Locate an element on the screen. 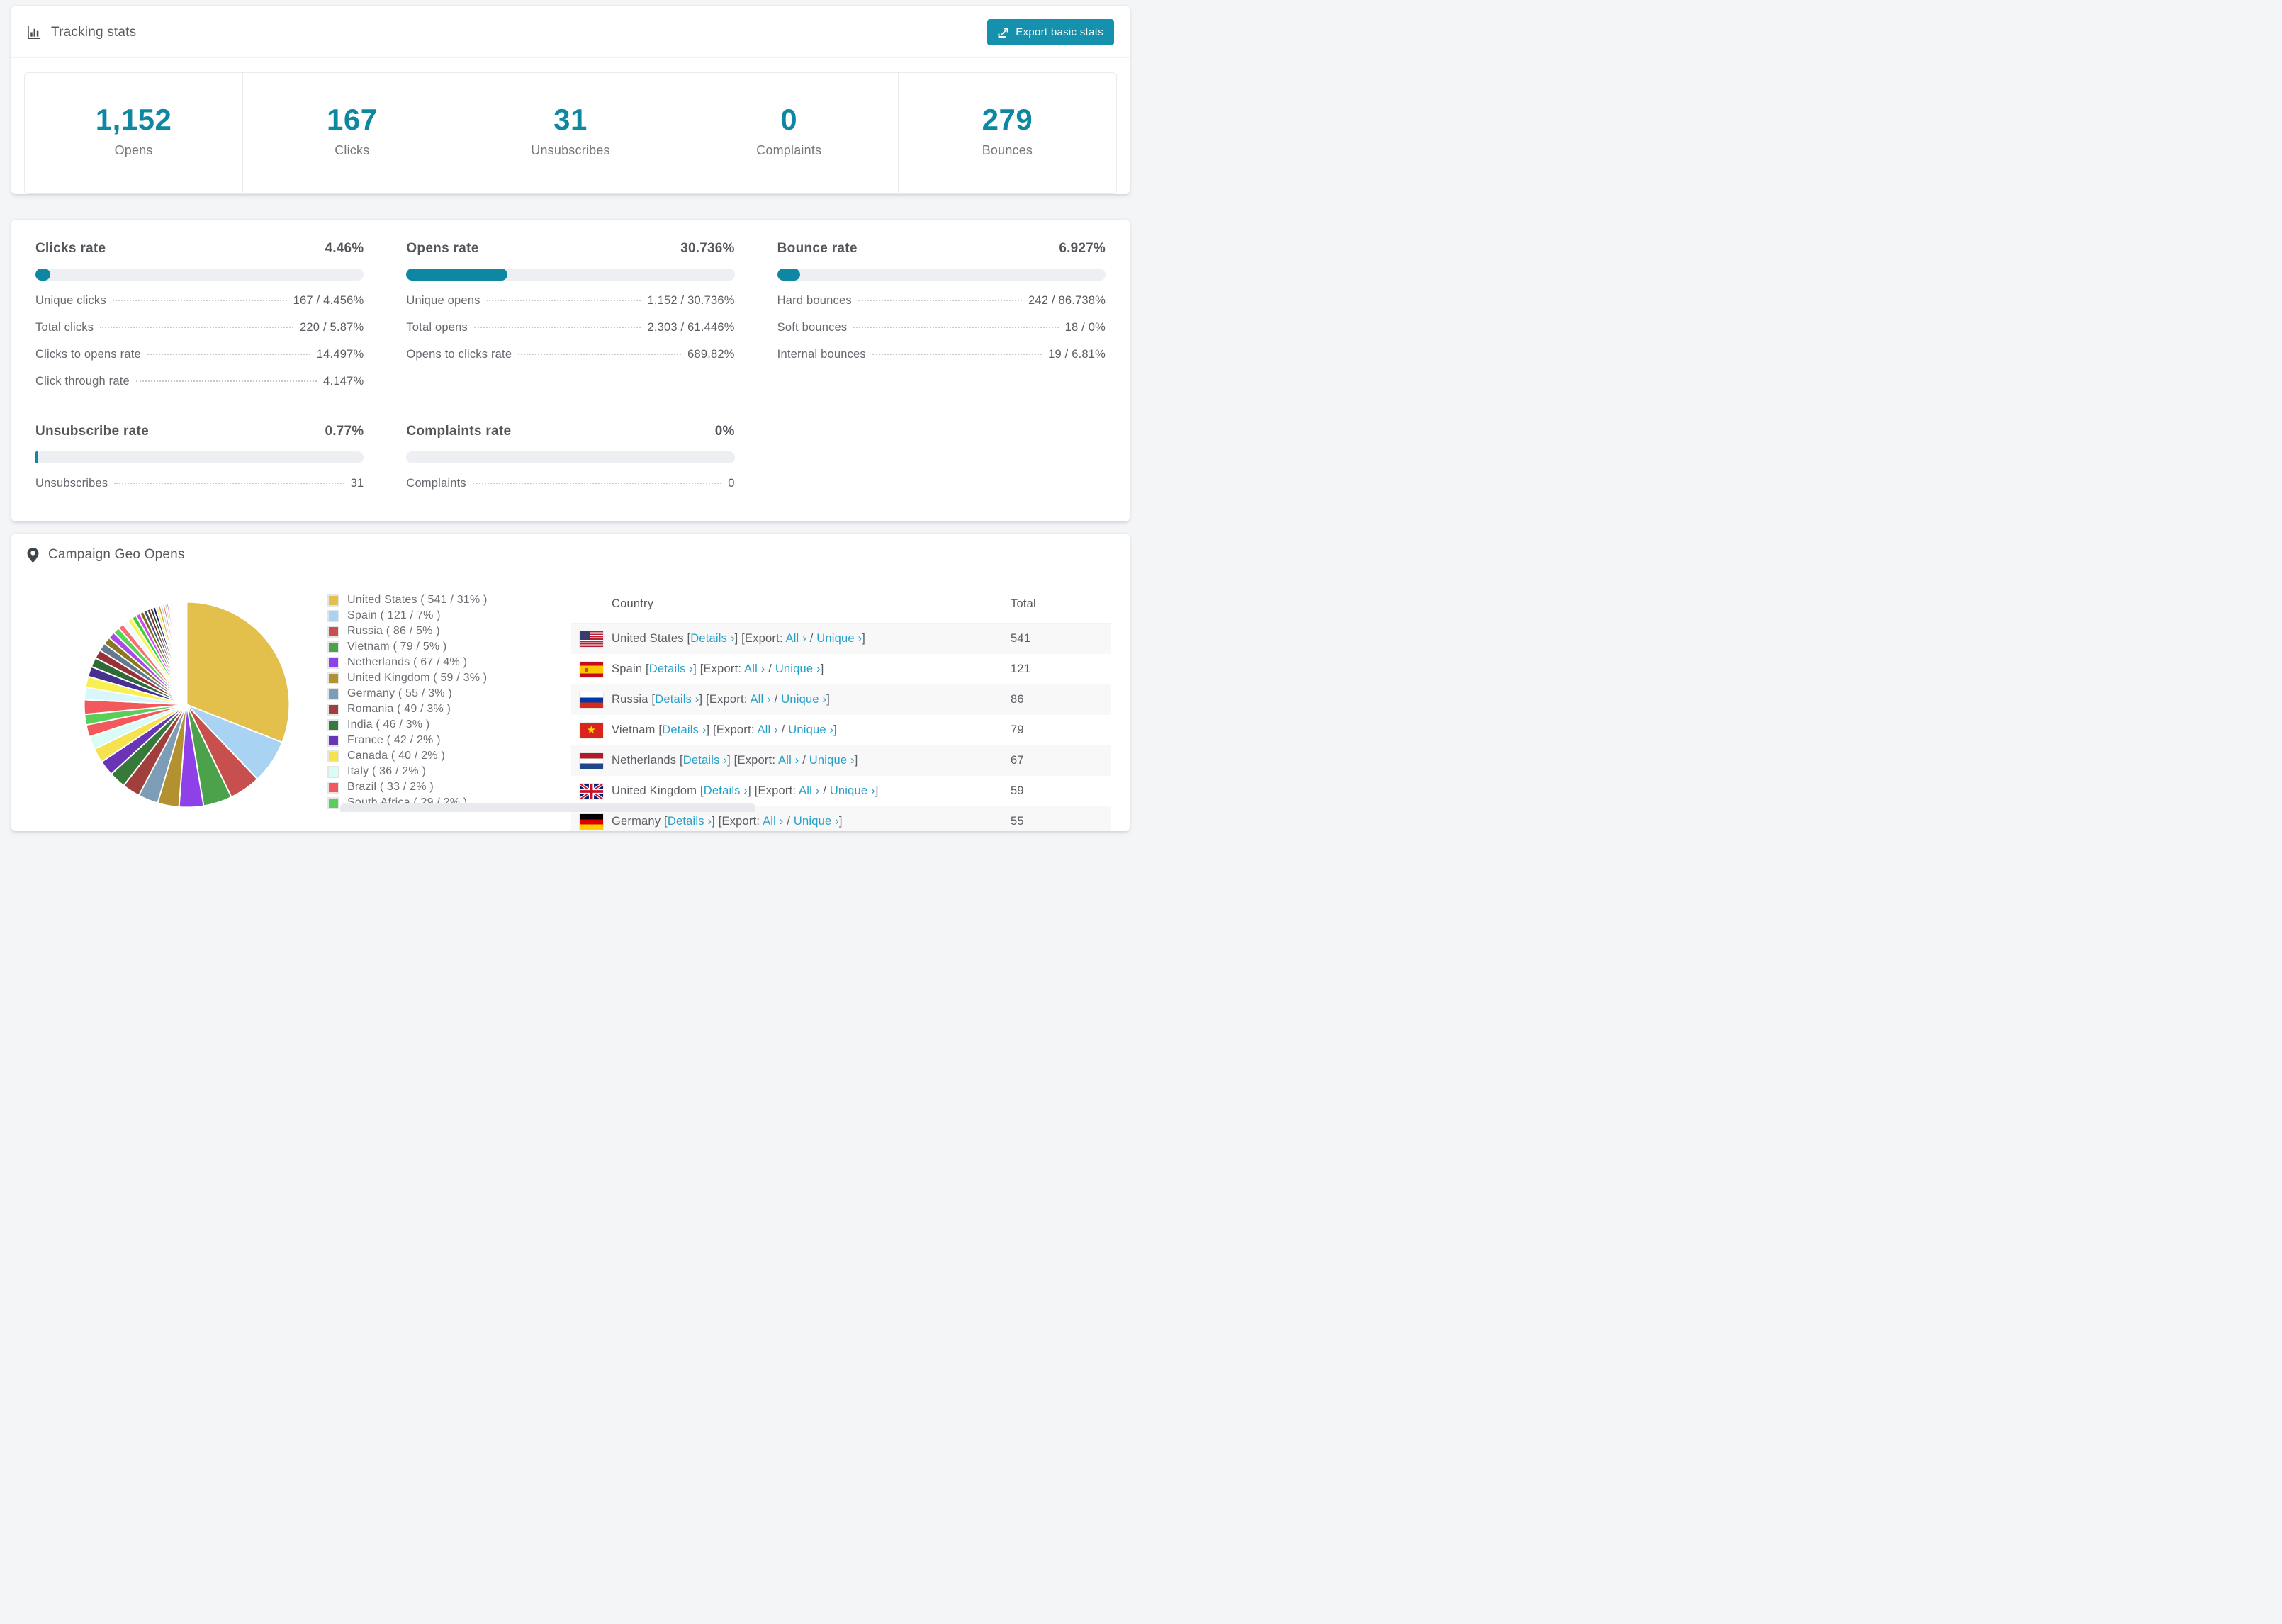 This screenshot has height=1624, width=2282. legend-item-russia: Russia ( 86 / 5% ) is located at coordinates (417, 631).